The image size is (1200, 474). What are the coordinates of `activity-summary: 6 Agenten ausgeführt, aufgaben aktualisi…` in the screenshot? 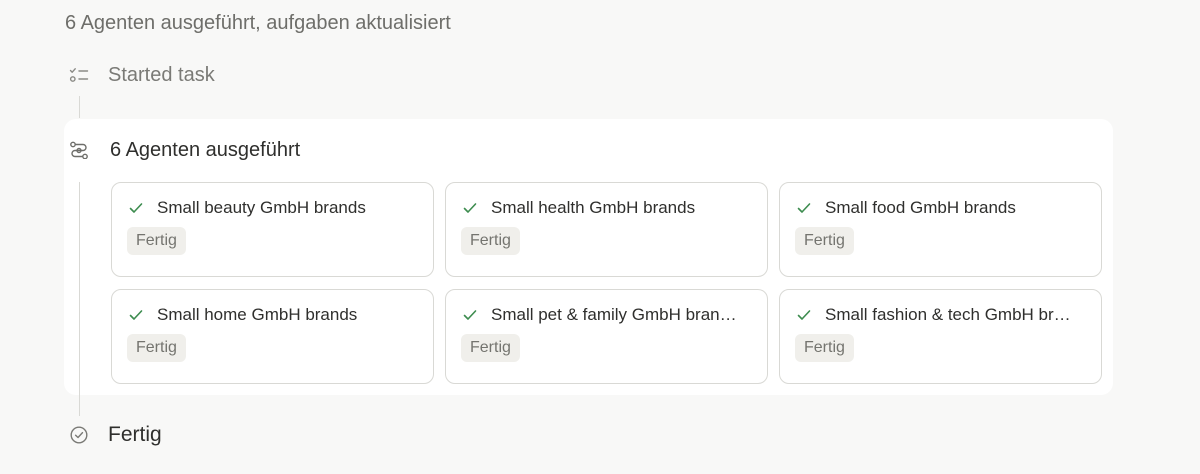 It's located at (258, 23).